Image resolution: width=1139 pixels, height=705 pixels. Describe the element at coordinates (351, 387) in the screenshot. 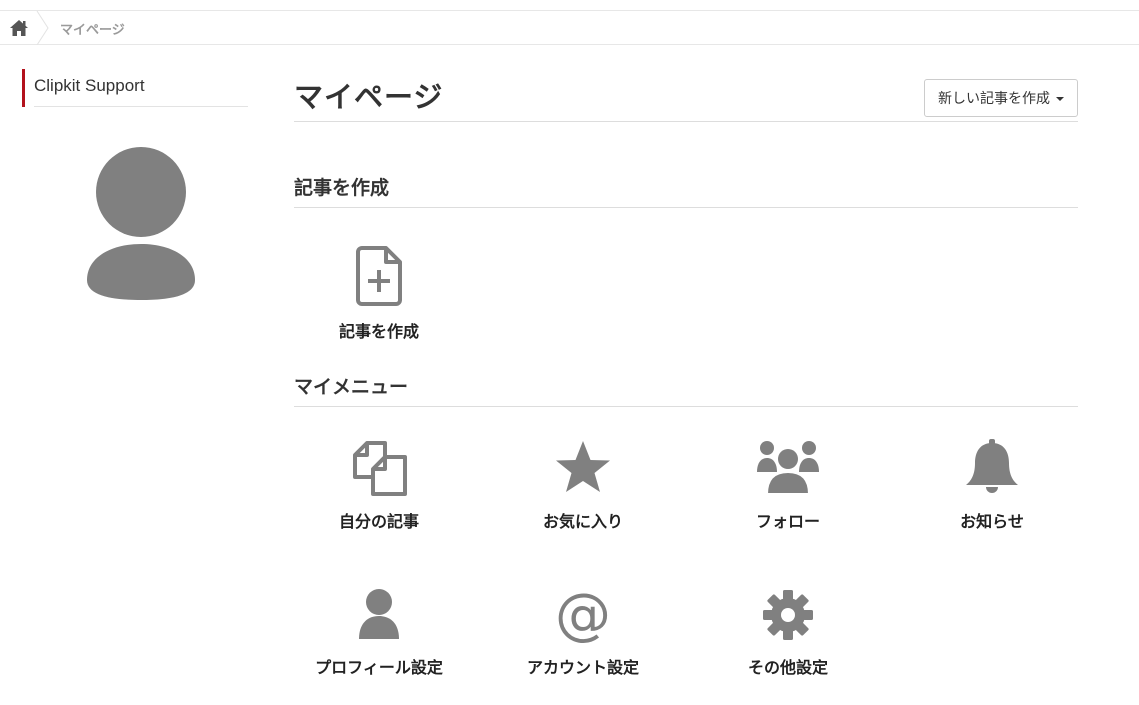

I see `section-title-menu: マイメニュー` at that location.